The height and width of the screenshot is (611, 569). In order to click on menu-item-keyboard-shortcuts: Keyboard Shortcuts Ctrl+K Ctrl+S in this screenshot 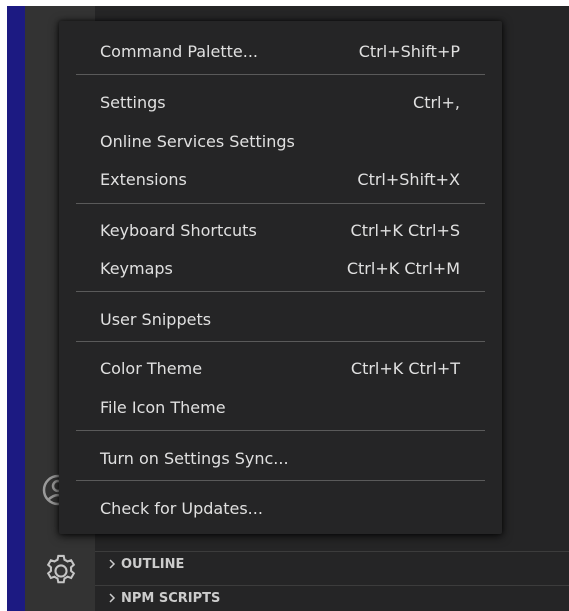, I will do `click(280, 230)`.